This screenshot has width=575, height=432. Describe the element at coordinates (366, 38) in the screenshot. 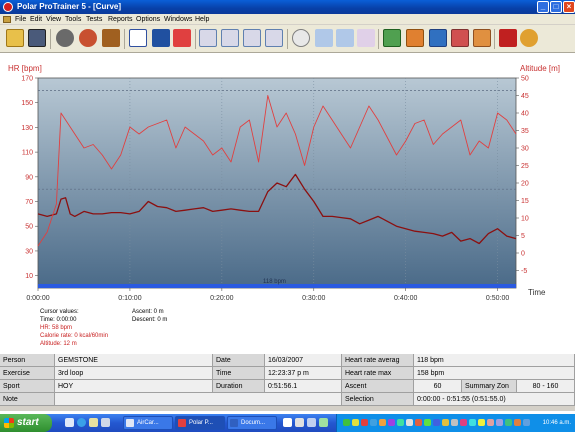

I see `sync-icon` at that location.